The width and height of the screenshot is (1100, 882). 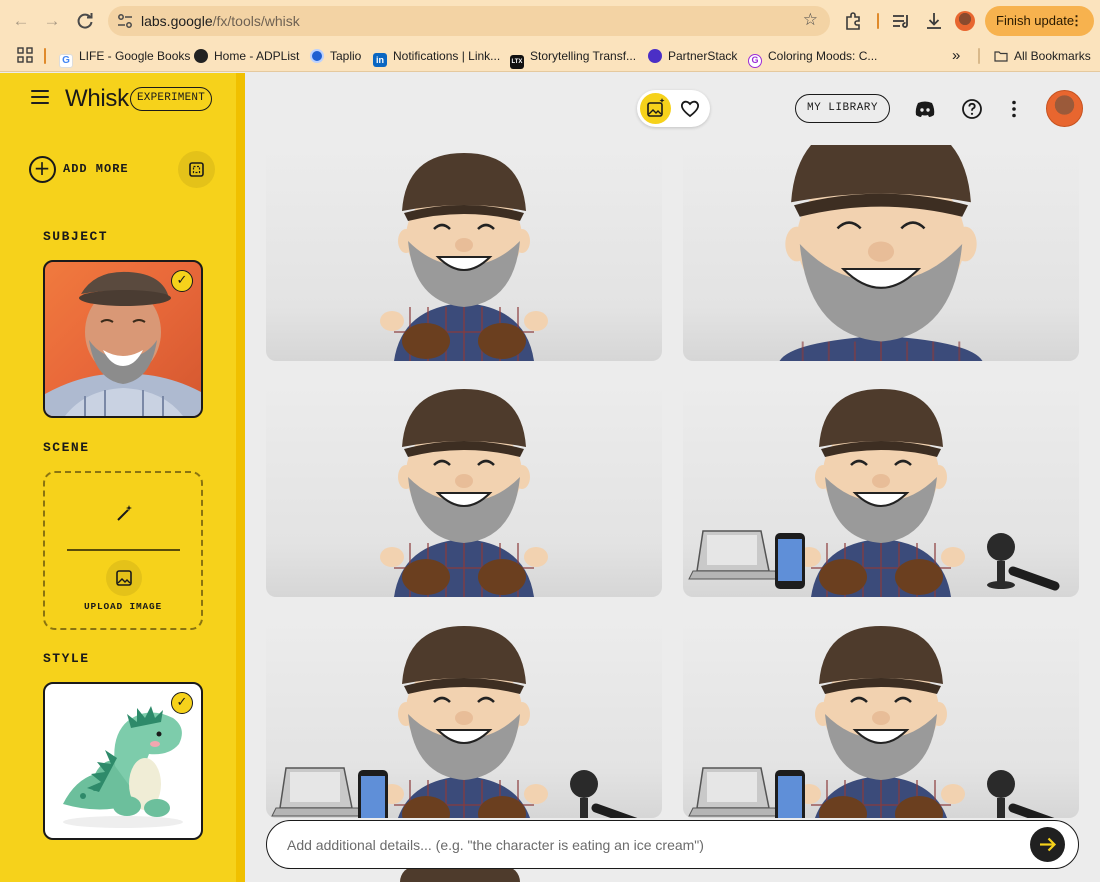 I want to click on media-queue-icon, so click(x=901, y=21).